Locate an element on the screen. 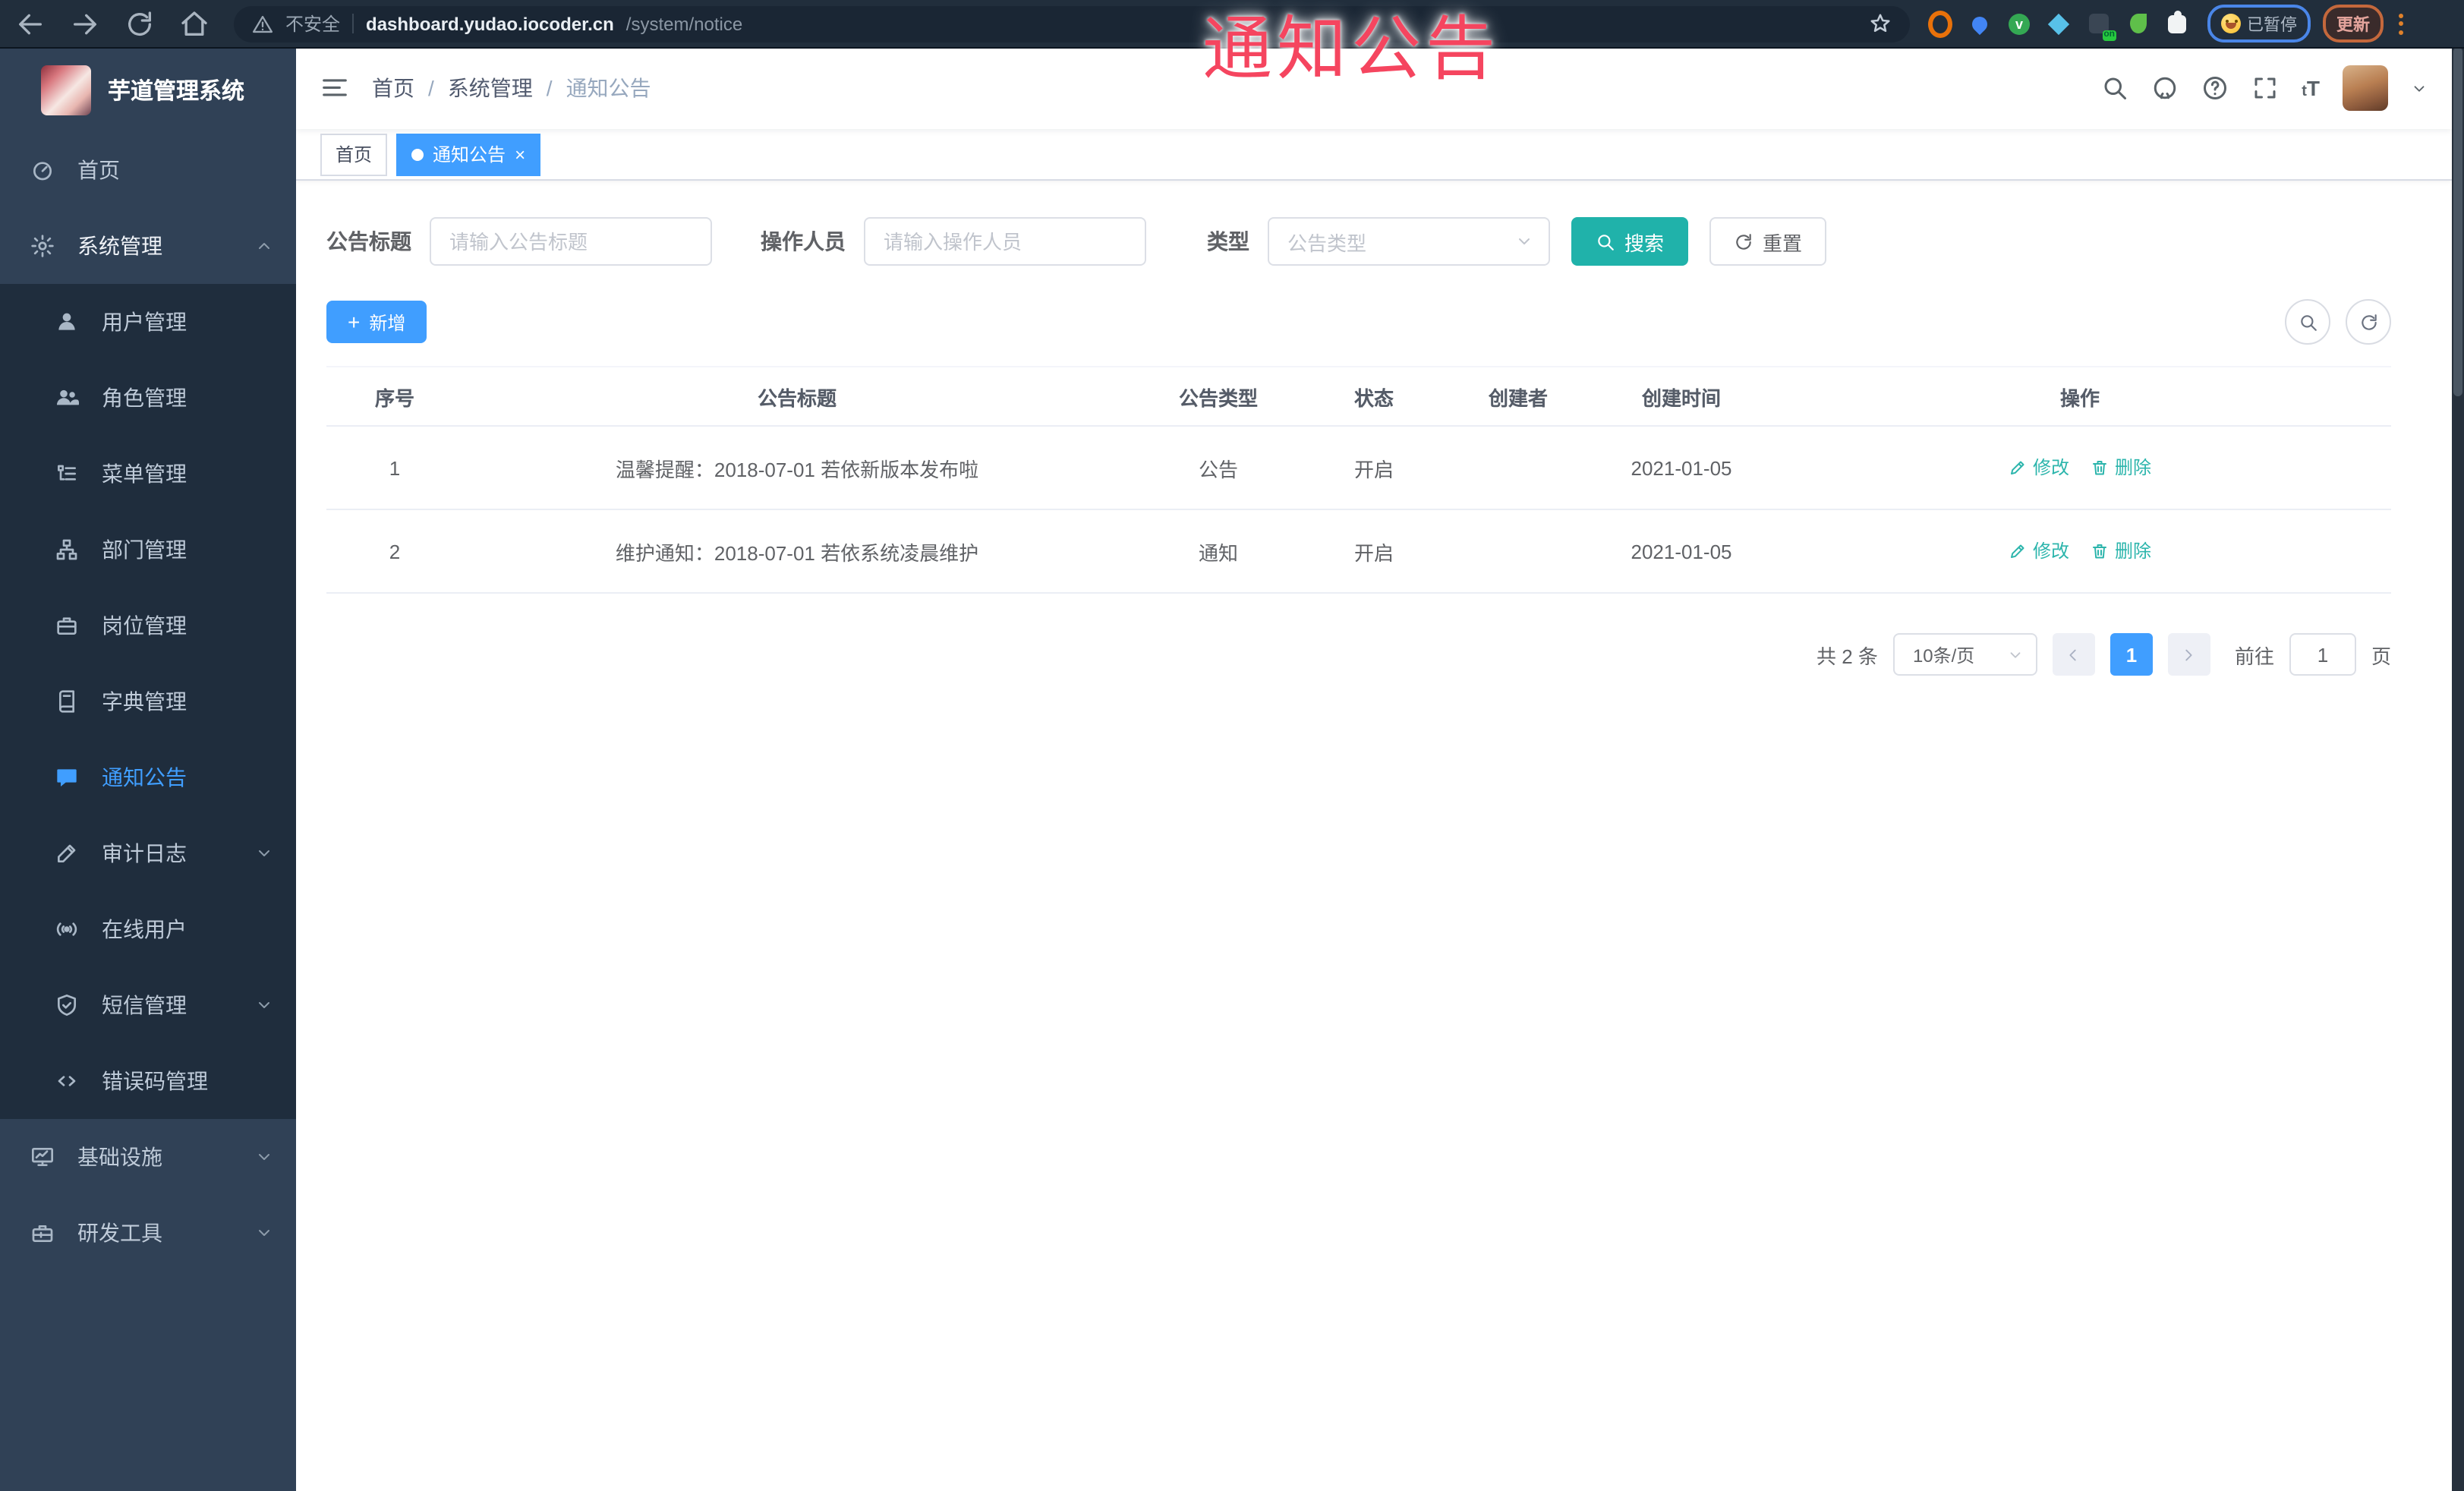 This screenshot has height=1491, width=2464. back-icon is located at coordinates (30, 23).